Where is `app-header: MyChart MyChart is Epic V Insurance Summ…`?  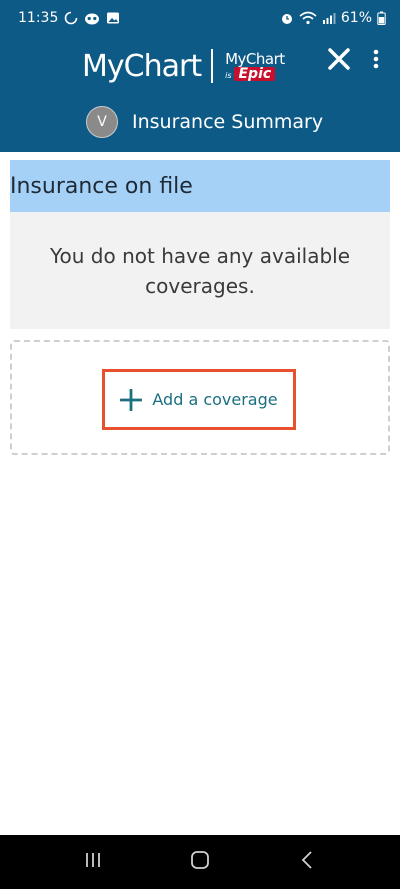
app-header: MyChart MyChart is Epic V Insurance Summ… is located at coordinates (200, 94).